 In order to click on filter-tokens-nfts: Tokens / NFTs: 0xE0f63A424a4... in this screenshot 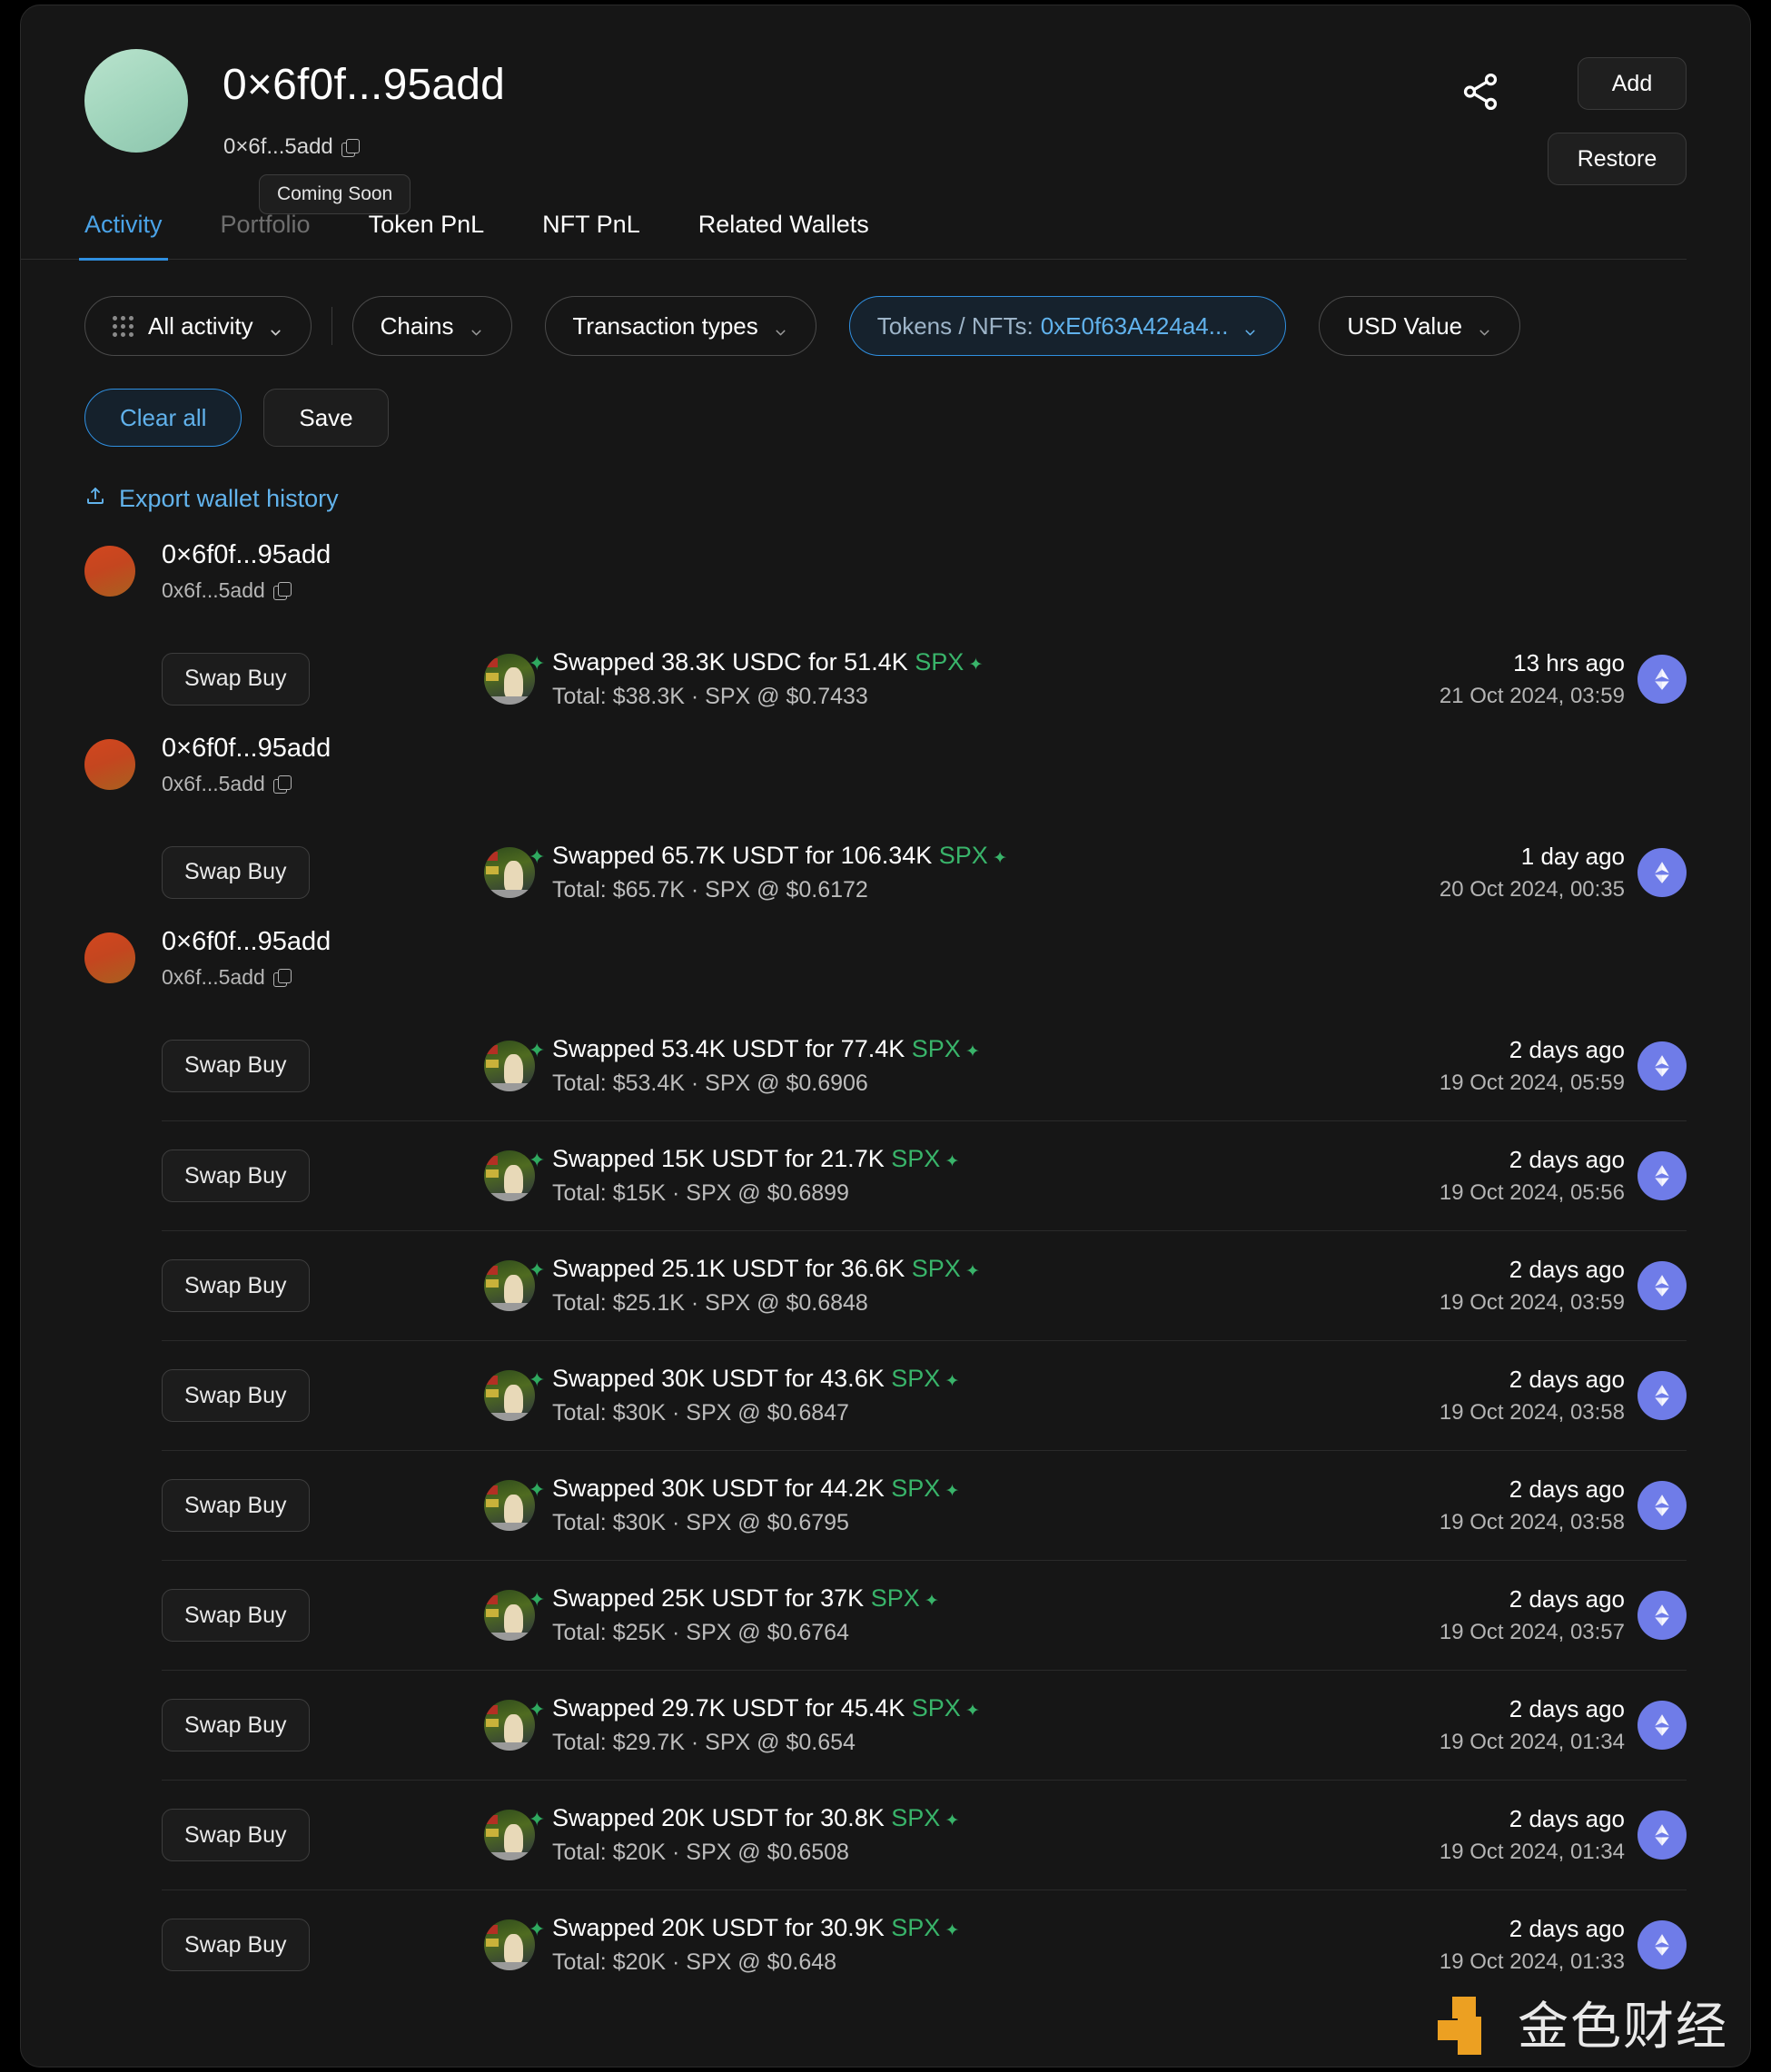, I will do `click(1067, 326)`.